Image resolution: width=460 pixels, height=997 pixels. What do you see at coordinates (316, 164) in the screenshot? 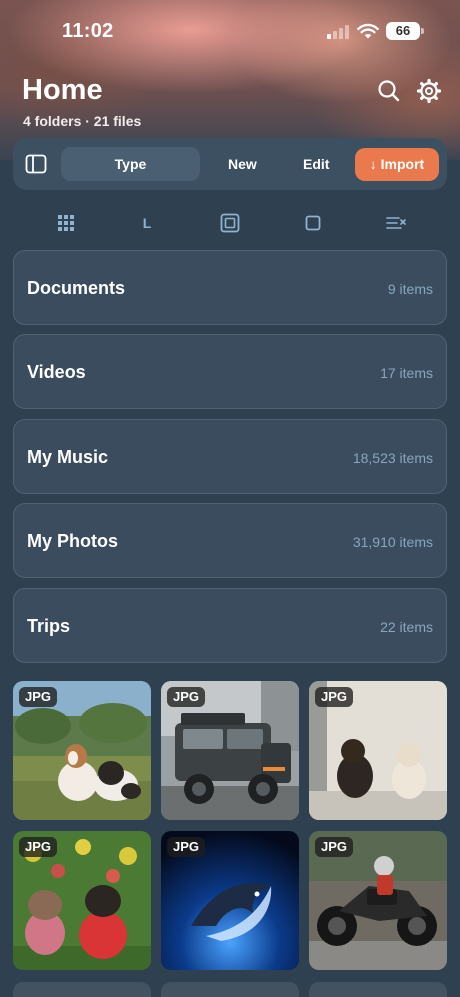
I see `edit-button: Edit` at bounding box center [316, 164].